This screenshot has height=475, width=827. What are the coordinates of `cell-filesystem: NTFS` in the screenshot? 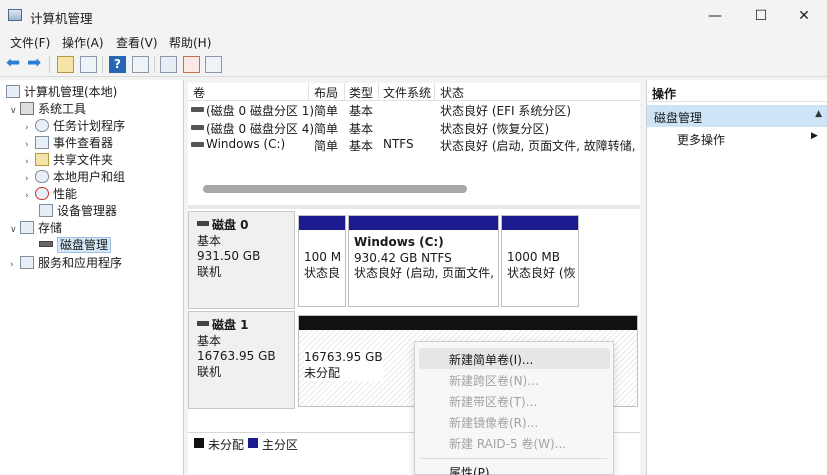 It's located at (398, 144).